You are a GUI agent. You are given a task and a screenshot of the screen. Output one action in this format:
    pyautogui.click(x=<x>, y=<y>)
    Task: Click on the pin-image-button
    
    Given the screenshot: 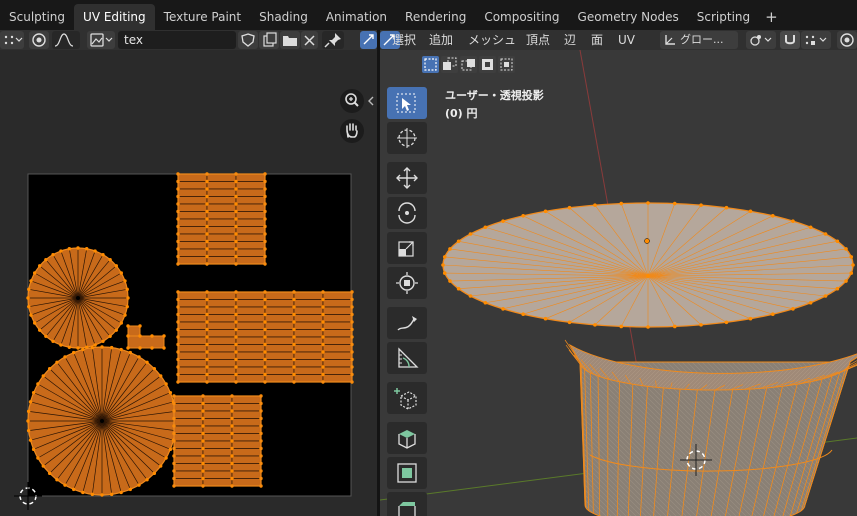 What is the action you would take?
    pyautogui.click(x=333, y=40)
    